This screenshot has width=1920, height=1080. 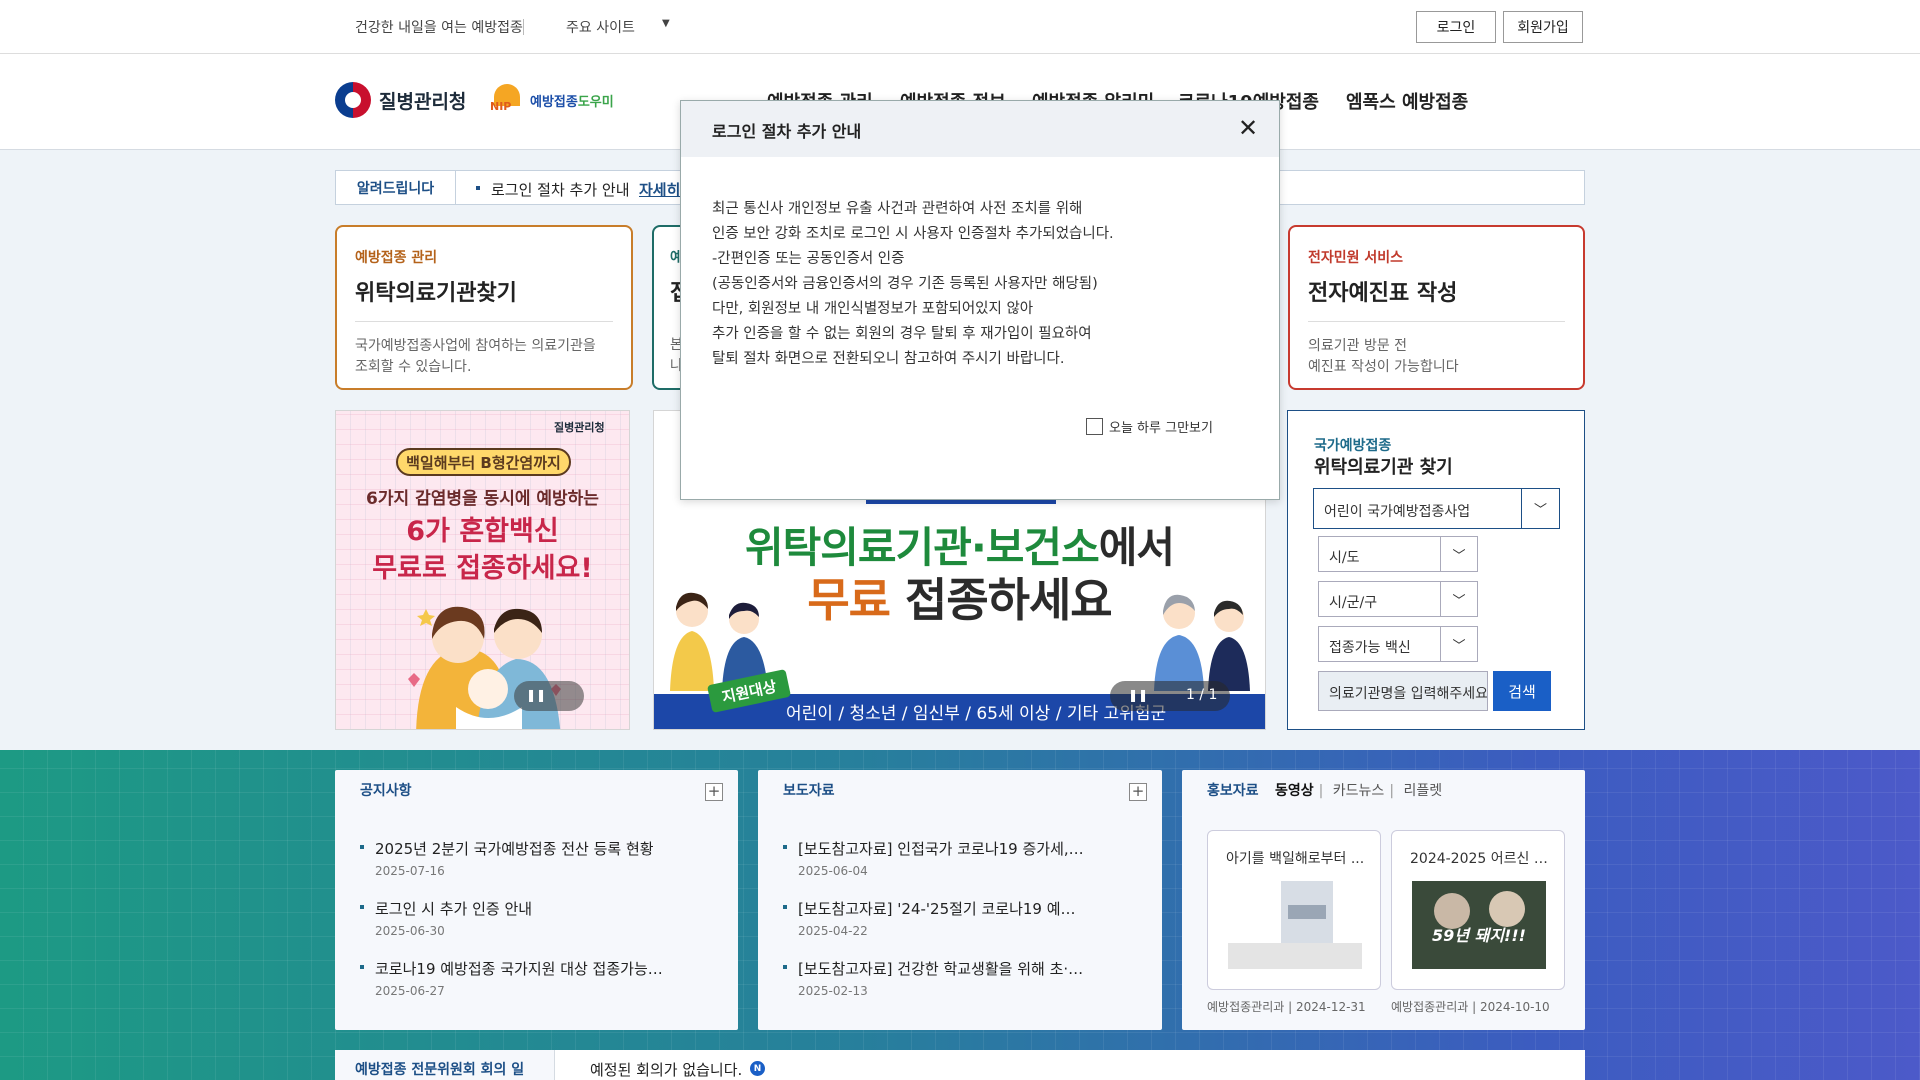 I want to click on clinic-name-input: 의료기관명을 입력해주세요, so click(x=1403, y=691).